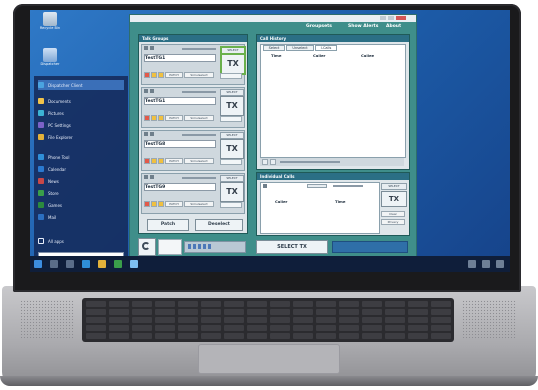 Image resolution: width=538 pixels, height=390 pixels. I want to click on deselect-button: Deselect, so click(219, 225).